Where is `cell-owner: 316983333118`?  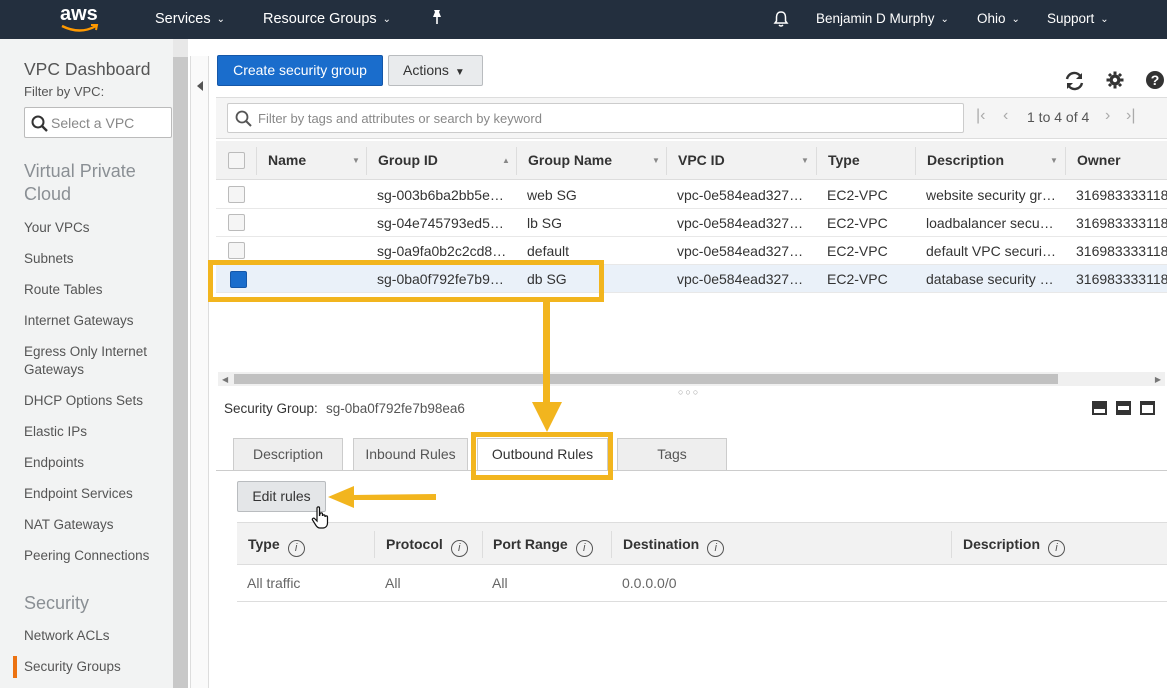 cell-owner: 316983333118 is located at coordinates (1121, 195).